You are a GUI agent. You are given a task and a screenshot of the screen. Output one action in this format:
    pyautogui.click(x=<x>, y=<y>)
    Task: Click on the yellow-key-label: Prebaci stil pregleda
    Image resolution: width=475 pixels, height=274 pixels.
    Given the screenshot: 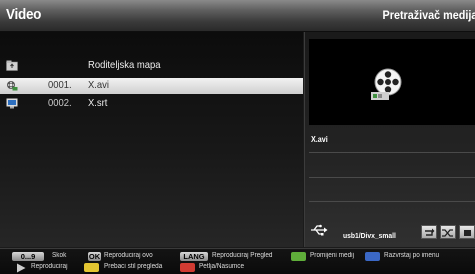 What is the action you would take?
    pyautogui.click(x=133, y=266)
    